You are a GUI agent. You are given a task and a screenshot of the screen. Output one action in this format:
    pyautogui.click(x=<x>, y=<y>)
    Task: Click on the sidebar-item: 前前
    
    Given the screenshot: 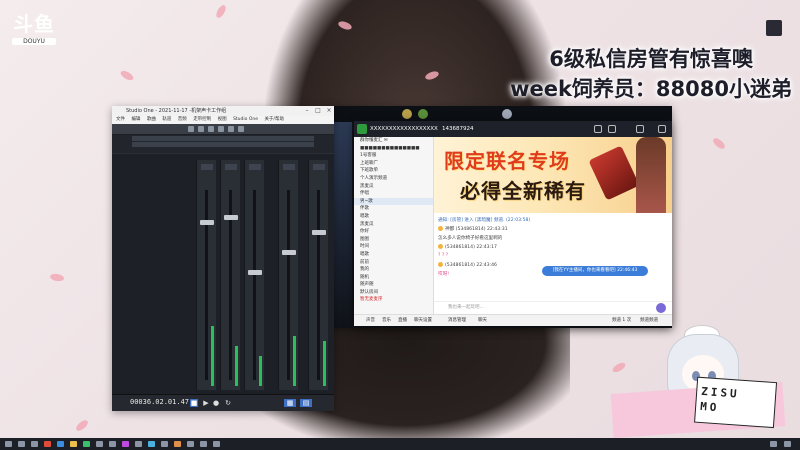 What is the action you would take?
    pyautogui.click(x=393, y=263)
    